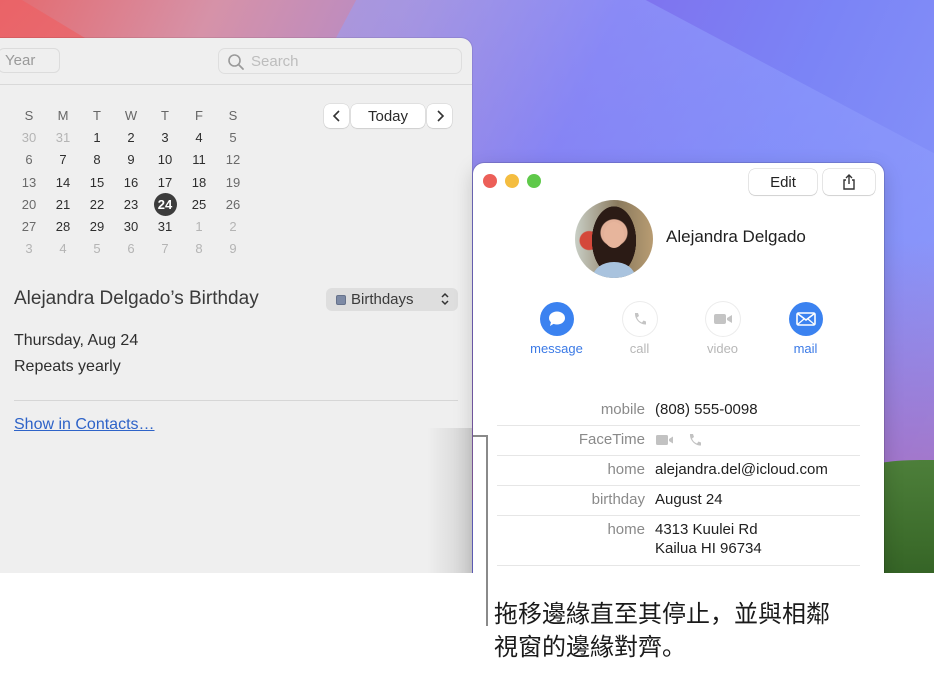 Image resolution: width=934 pixels, height=673 pixels. Describe the element at coordinates (556, 329) in the screenshot. I see `message-action: message` at that location.